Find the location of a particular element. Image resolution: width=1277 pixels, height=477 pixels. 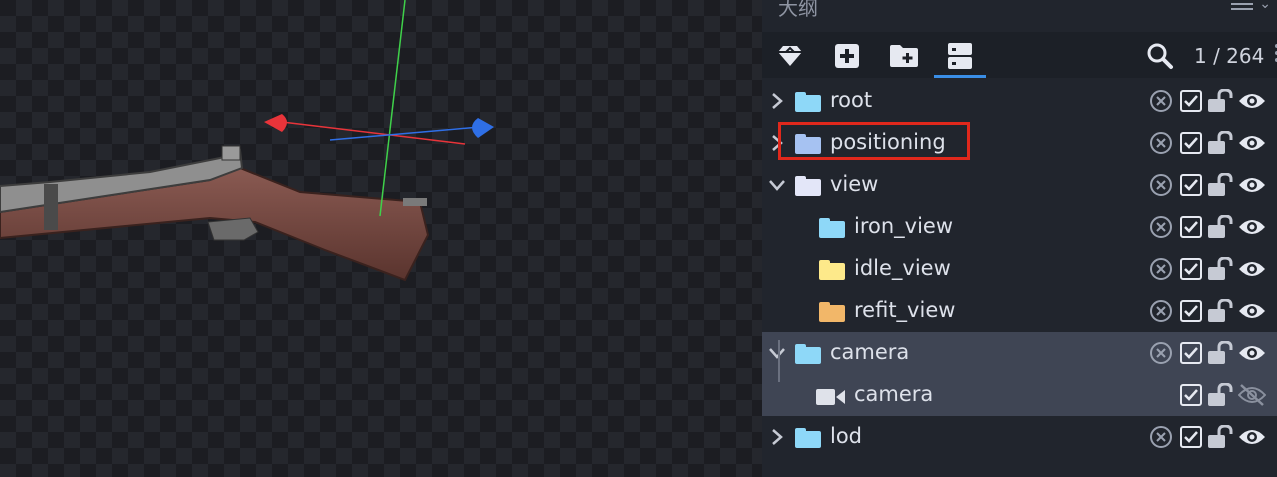

axis-z-handle is located at coordinates (483, 128).